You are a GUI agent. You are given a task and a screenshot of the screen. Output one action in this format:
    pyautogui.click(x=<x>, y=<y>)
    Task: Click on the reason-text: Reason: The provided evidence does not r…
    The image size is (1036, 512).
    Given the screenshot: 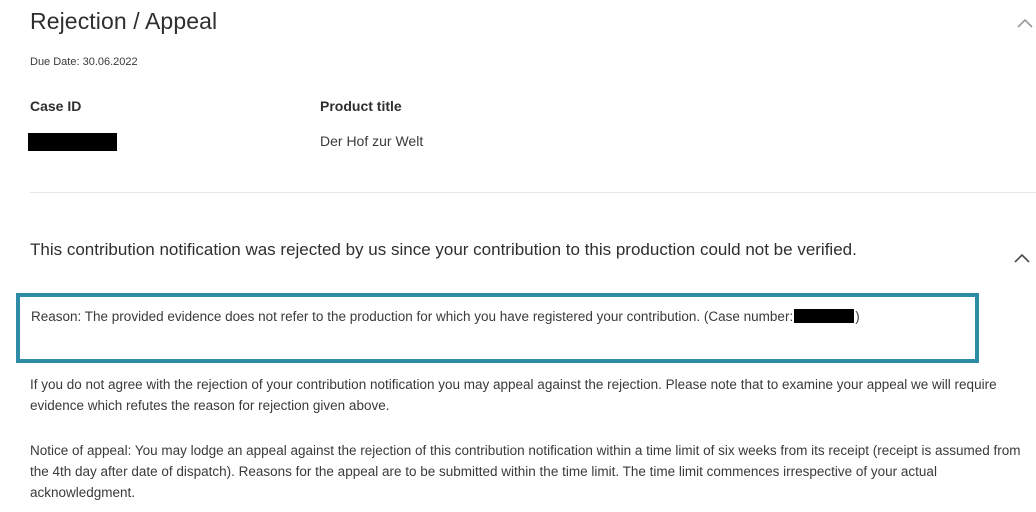 What is the action you would take?
    pyautogui.click(x=501, y=317)
    